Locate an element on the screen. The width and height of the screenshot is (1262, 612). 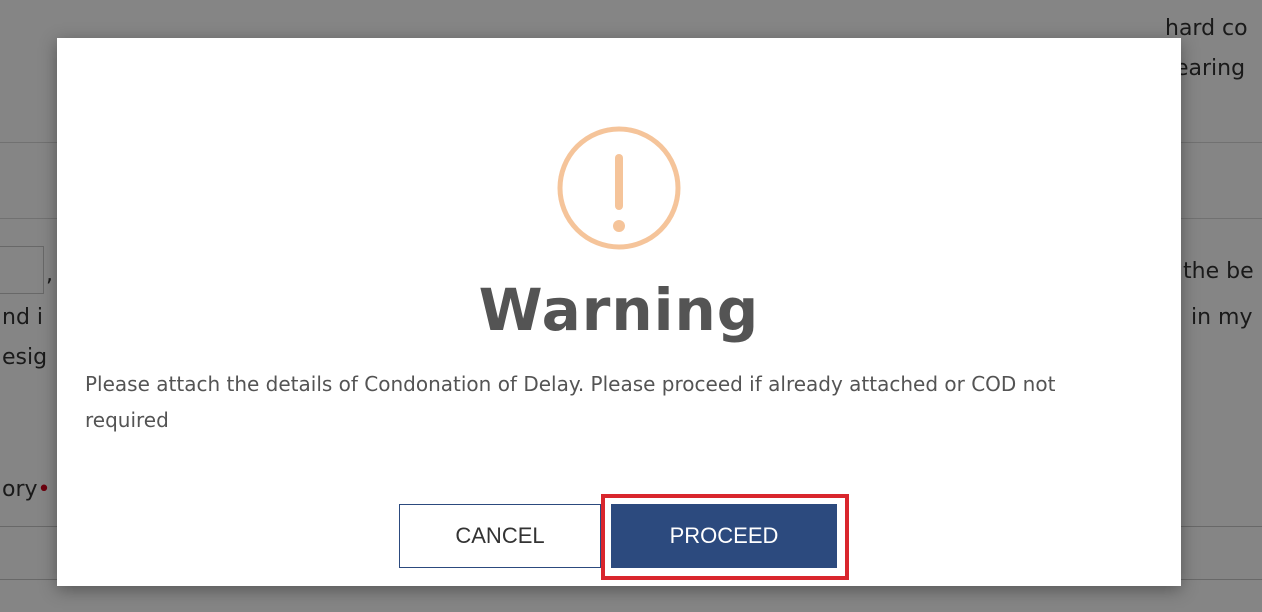
dialog-title: Warning is located at coordinates (619, 310).